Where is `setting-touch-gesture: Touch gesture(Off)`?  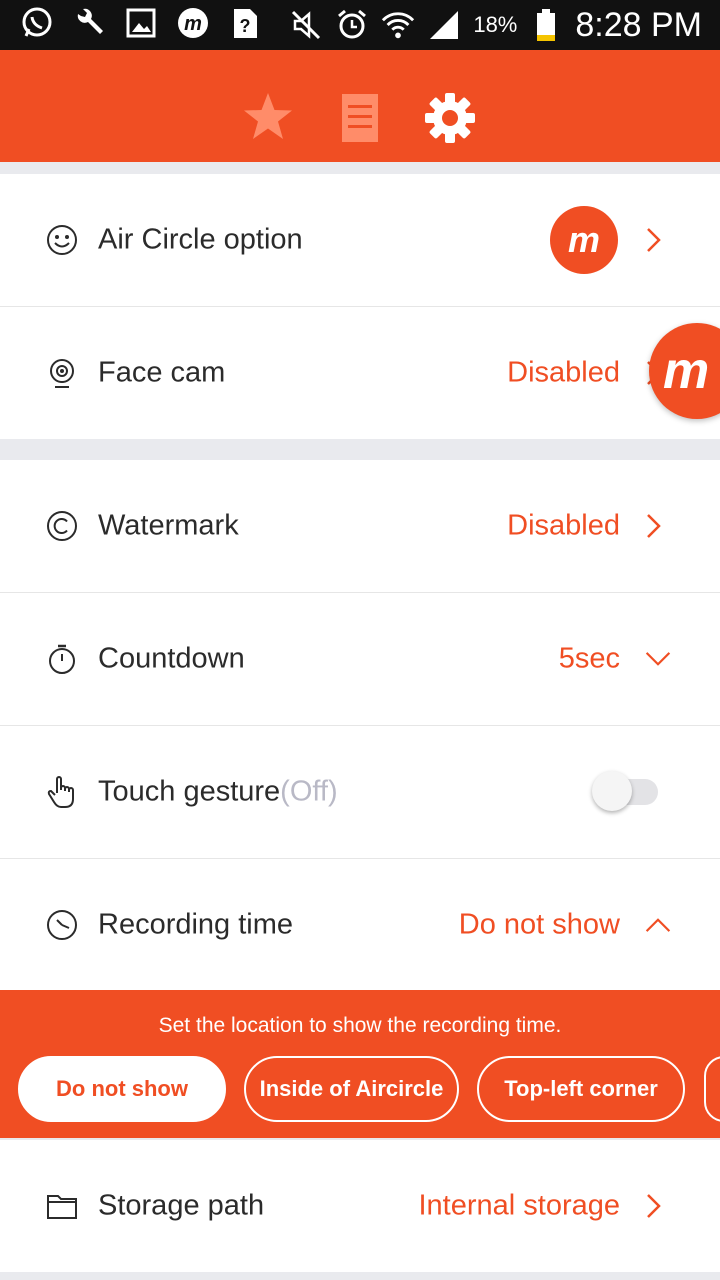 setting-touch-gesture: Touch gesture(Off) is located at coordinates (360, 792).